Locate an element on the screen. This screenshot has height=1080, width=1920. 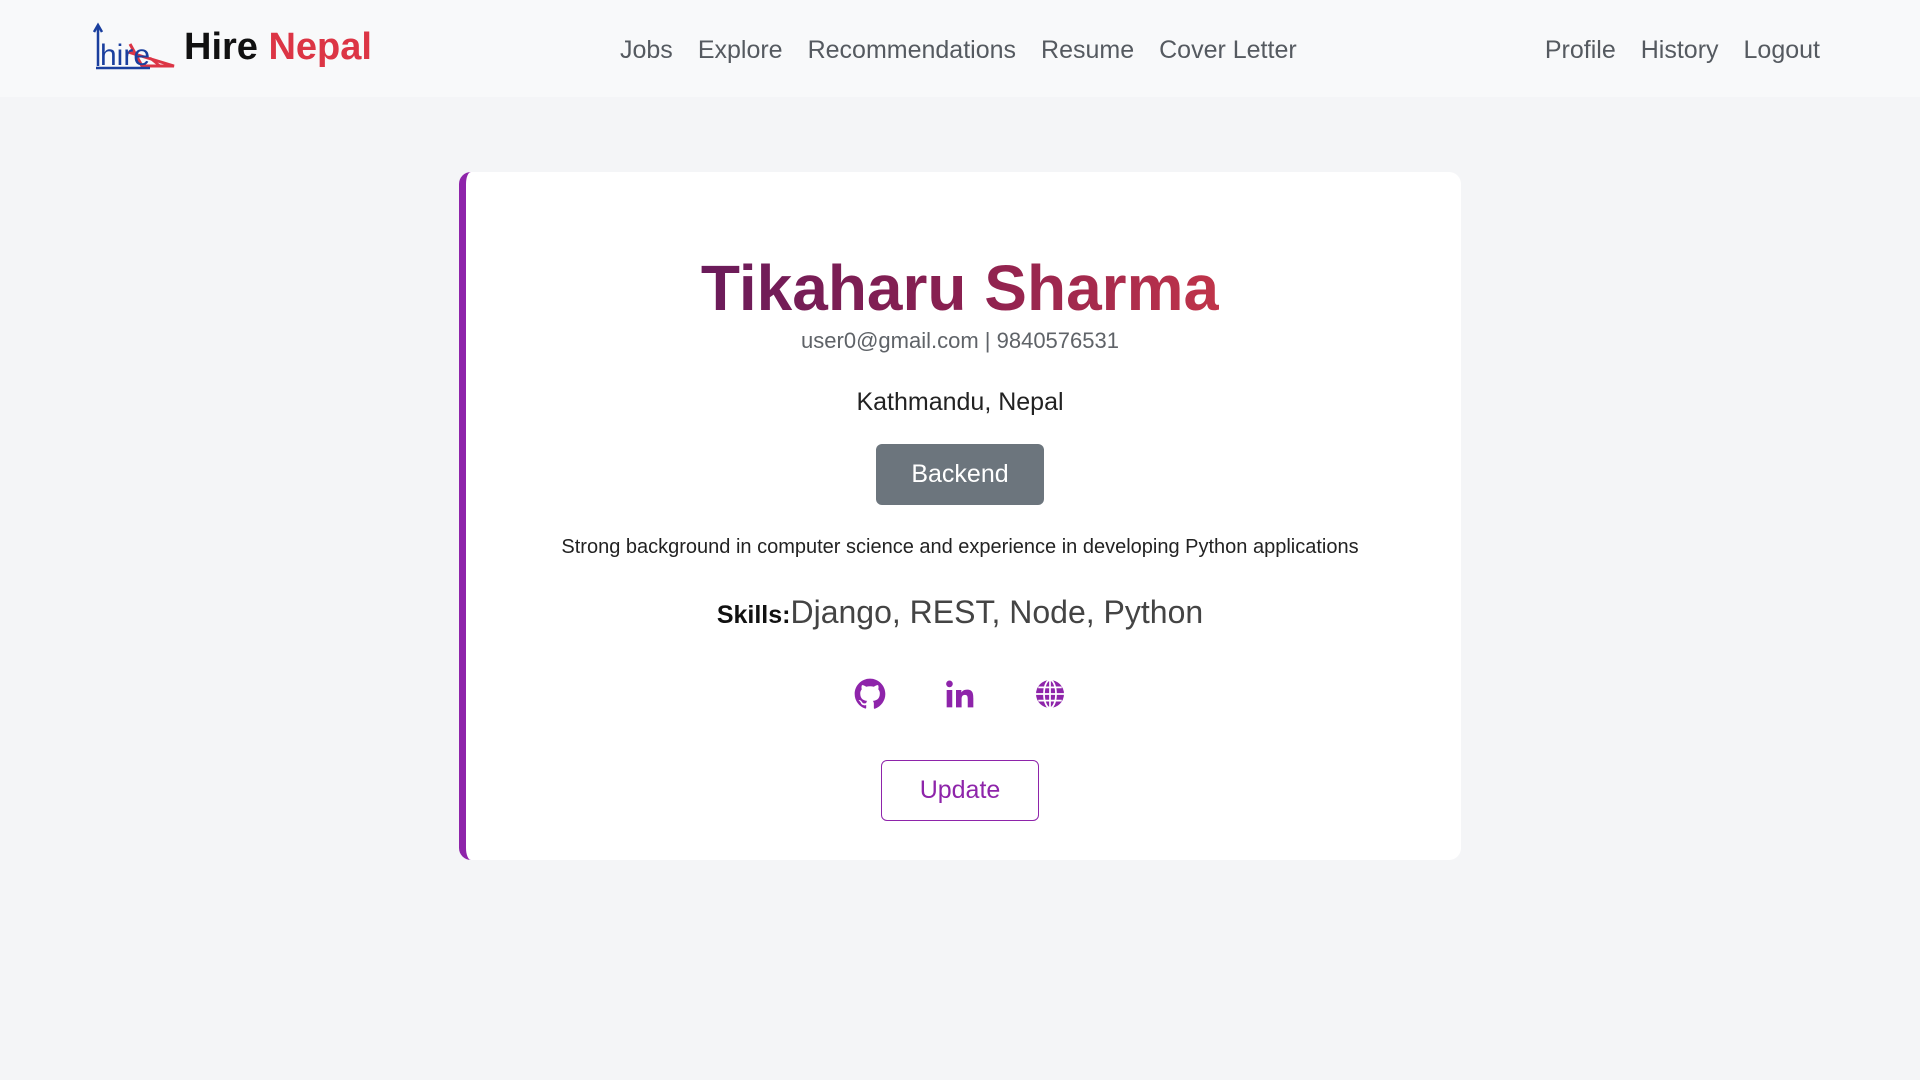
nav-explore: Explore is located at coordinates (740, 50).